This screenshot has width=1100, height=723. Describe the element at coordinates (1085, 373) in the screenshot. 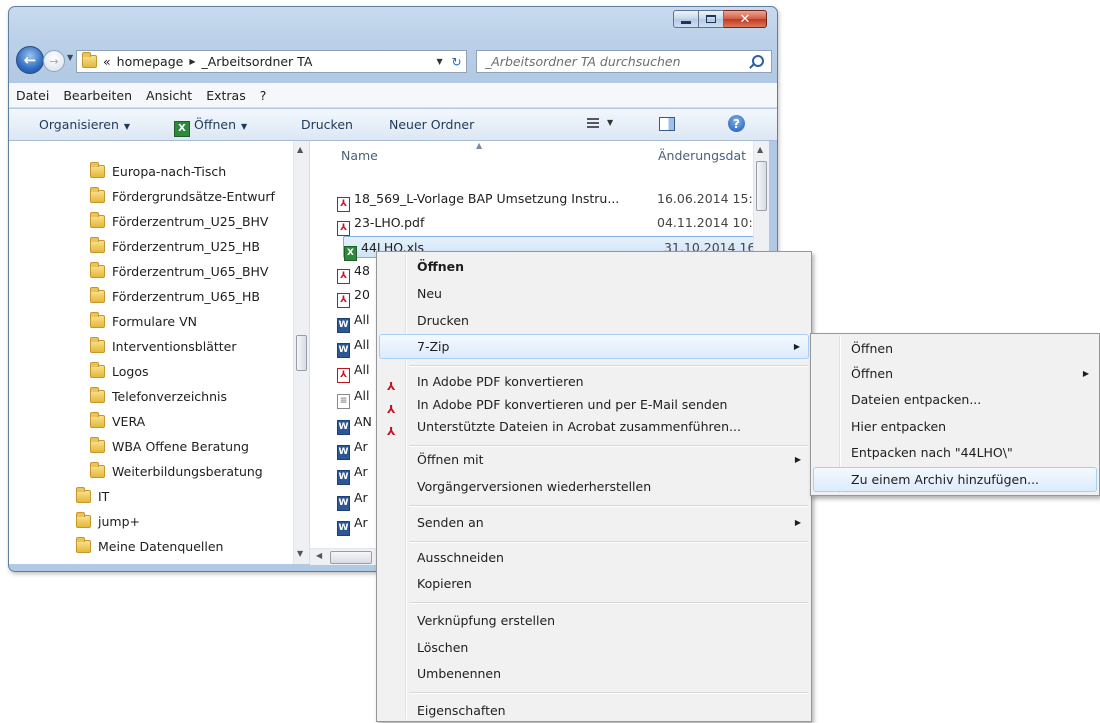

I see `submenu-arrow-icon: ▶` at that location.